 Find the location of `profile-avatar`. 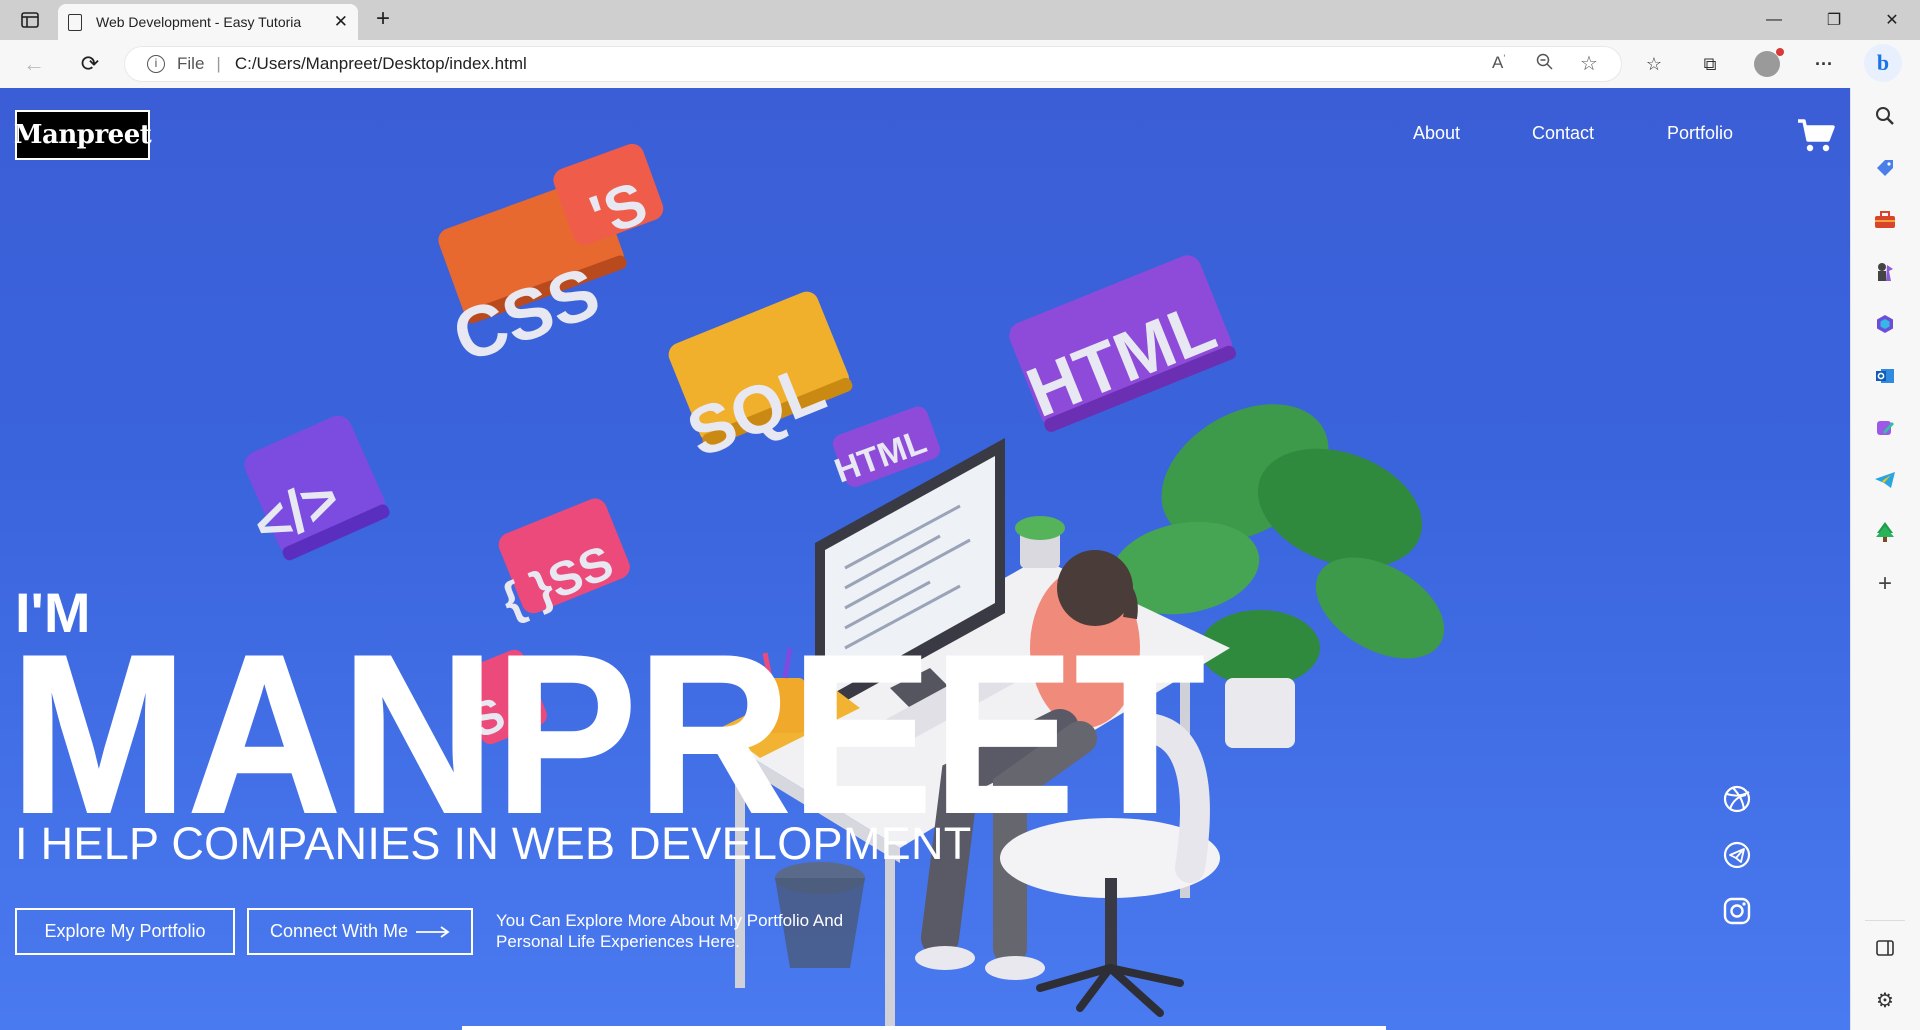

profile-avatar is located at coordinates (1769, 62).